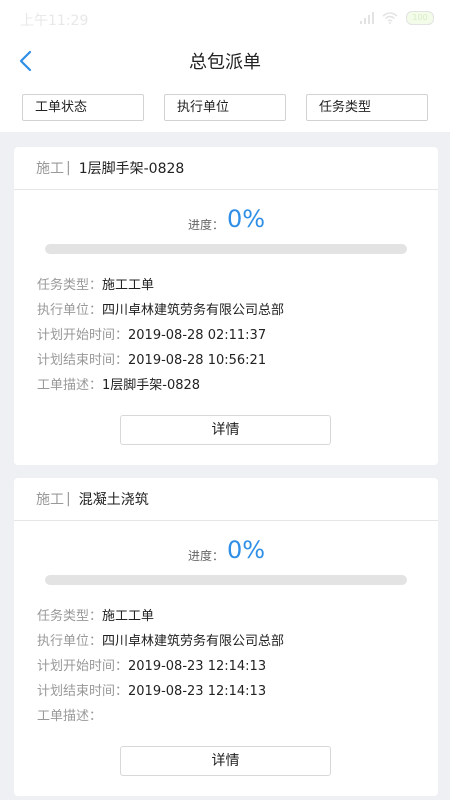  I want to click on field-description: 工单描述：1层脚手架-0828, so click(119, 385).